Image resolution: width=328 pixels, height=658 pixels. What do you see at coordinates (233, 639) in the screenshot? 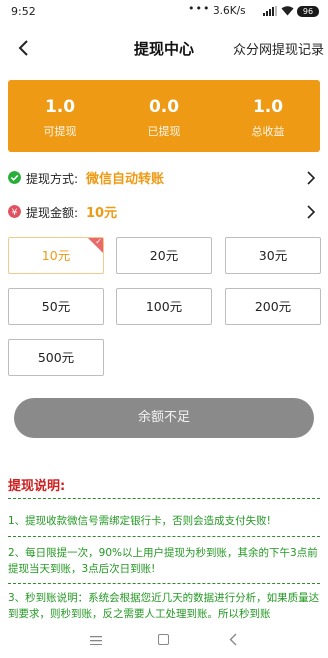
I see `nav-back-icon` at bounding box center [233, 639].